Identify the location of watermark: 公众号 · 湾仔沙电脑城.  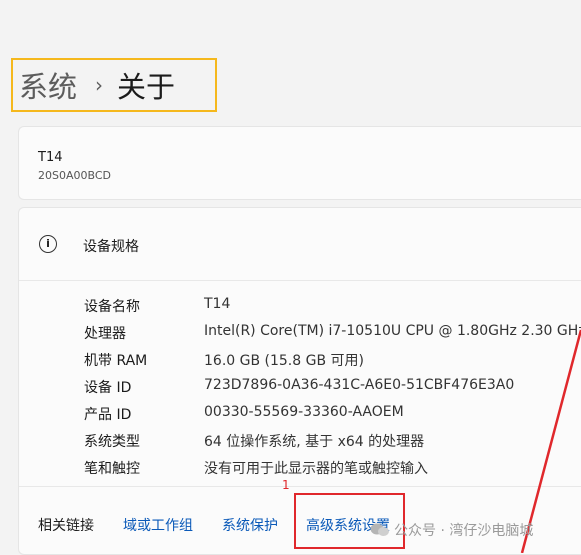
(451, 530).